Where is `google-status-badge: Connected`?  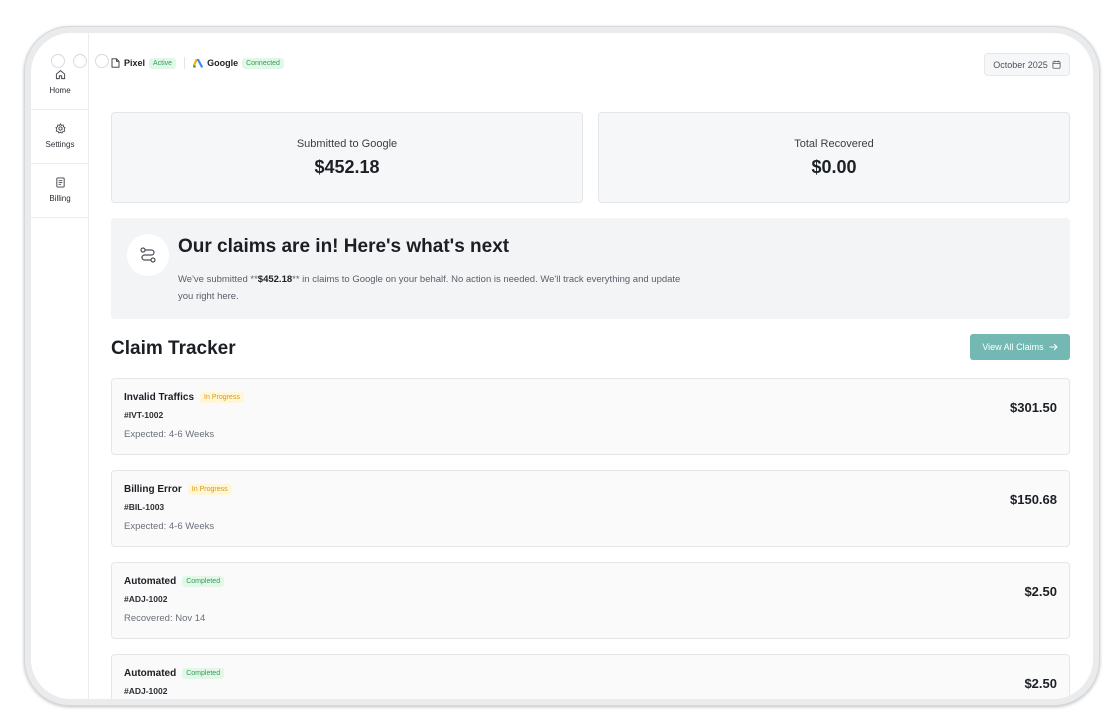 google-status-badge: Connected is located at coordinates (263, 63).